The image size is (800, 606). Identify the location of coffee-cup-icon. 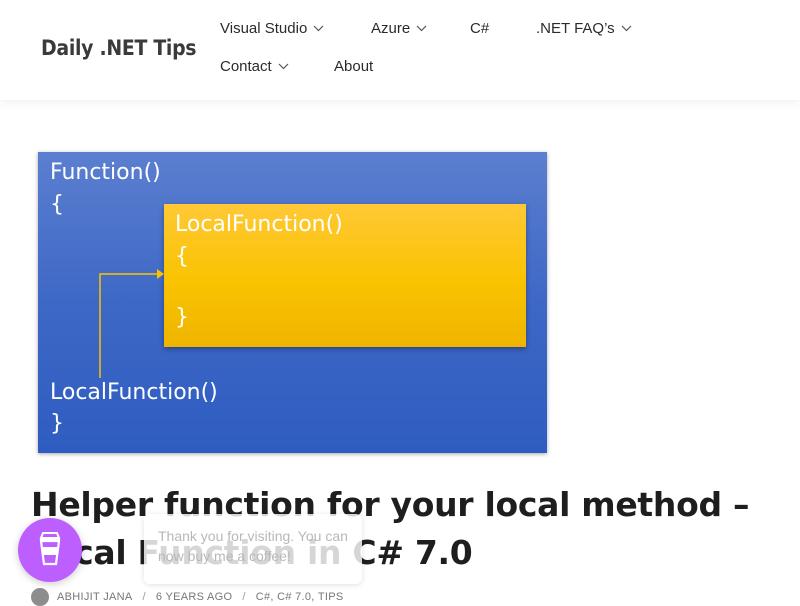
(50, 550).